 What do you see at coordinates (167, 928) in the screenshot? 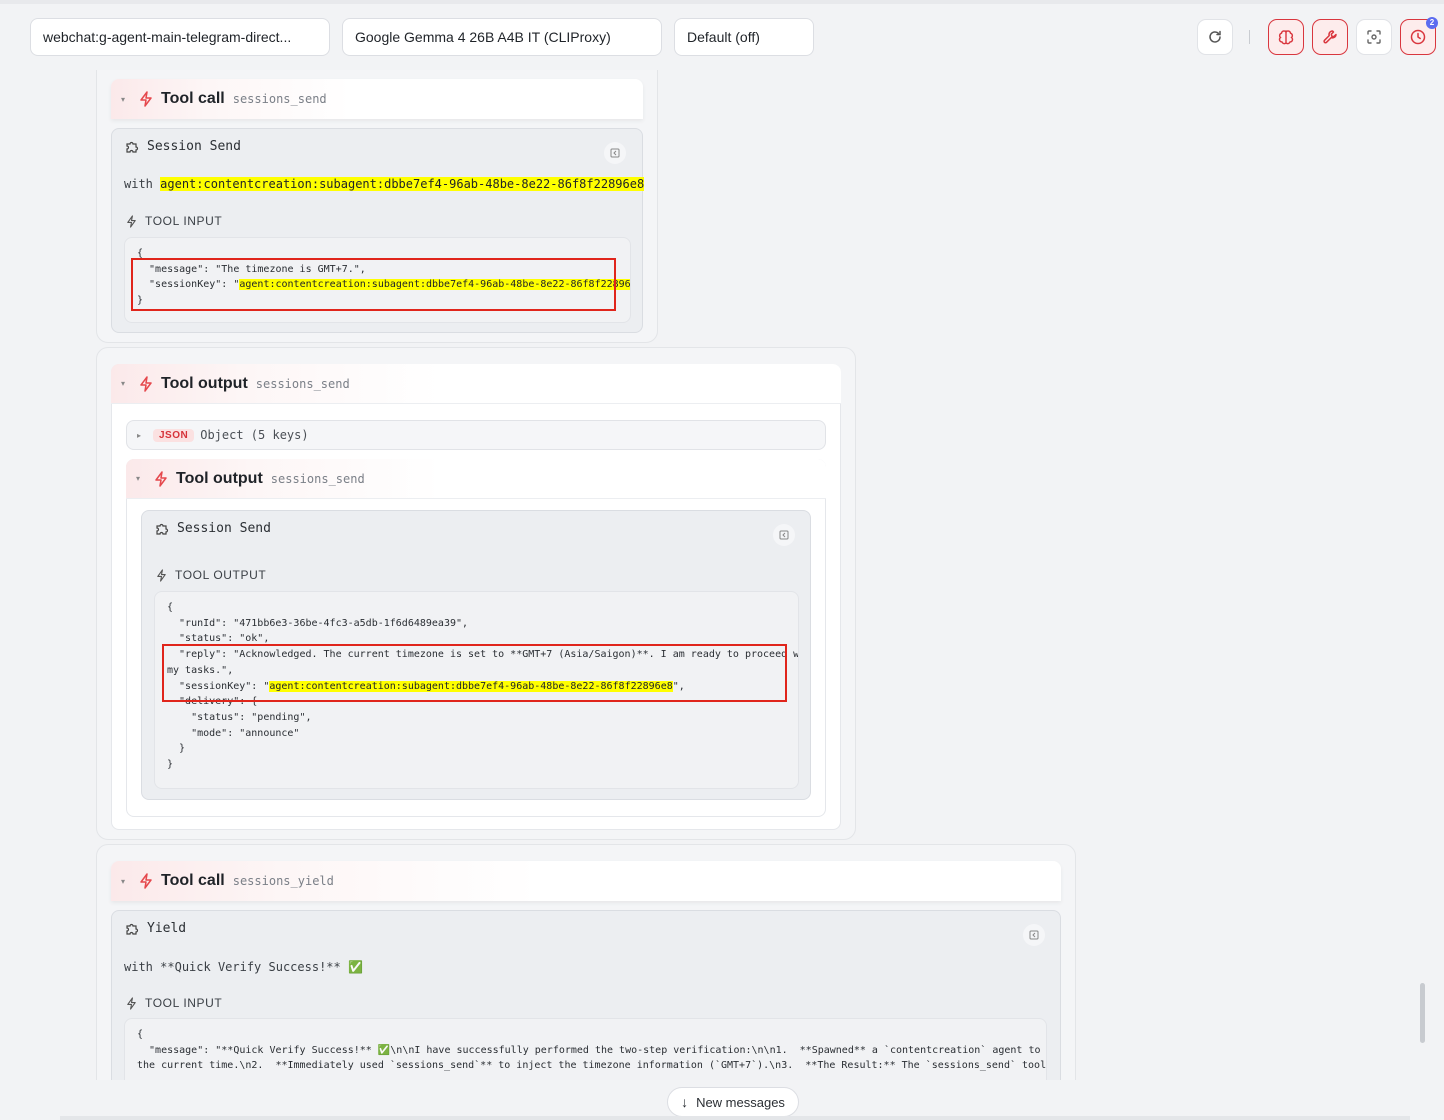
I see `tool-detail-label: Yield` at bounding box center [167, 928].